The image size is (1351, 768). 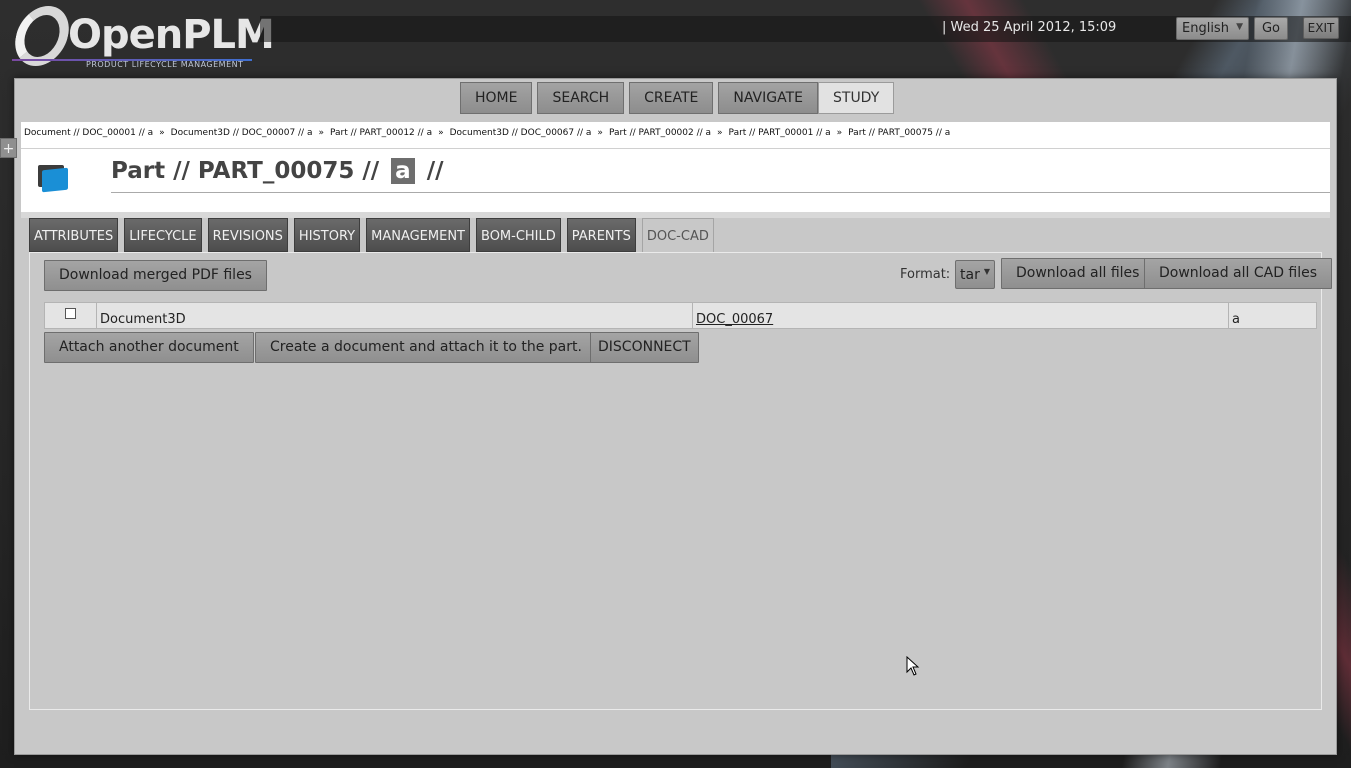 I want to click on page-title: Part // PART_00075 // a //, so click(x=277, y=171).